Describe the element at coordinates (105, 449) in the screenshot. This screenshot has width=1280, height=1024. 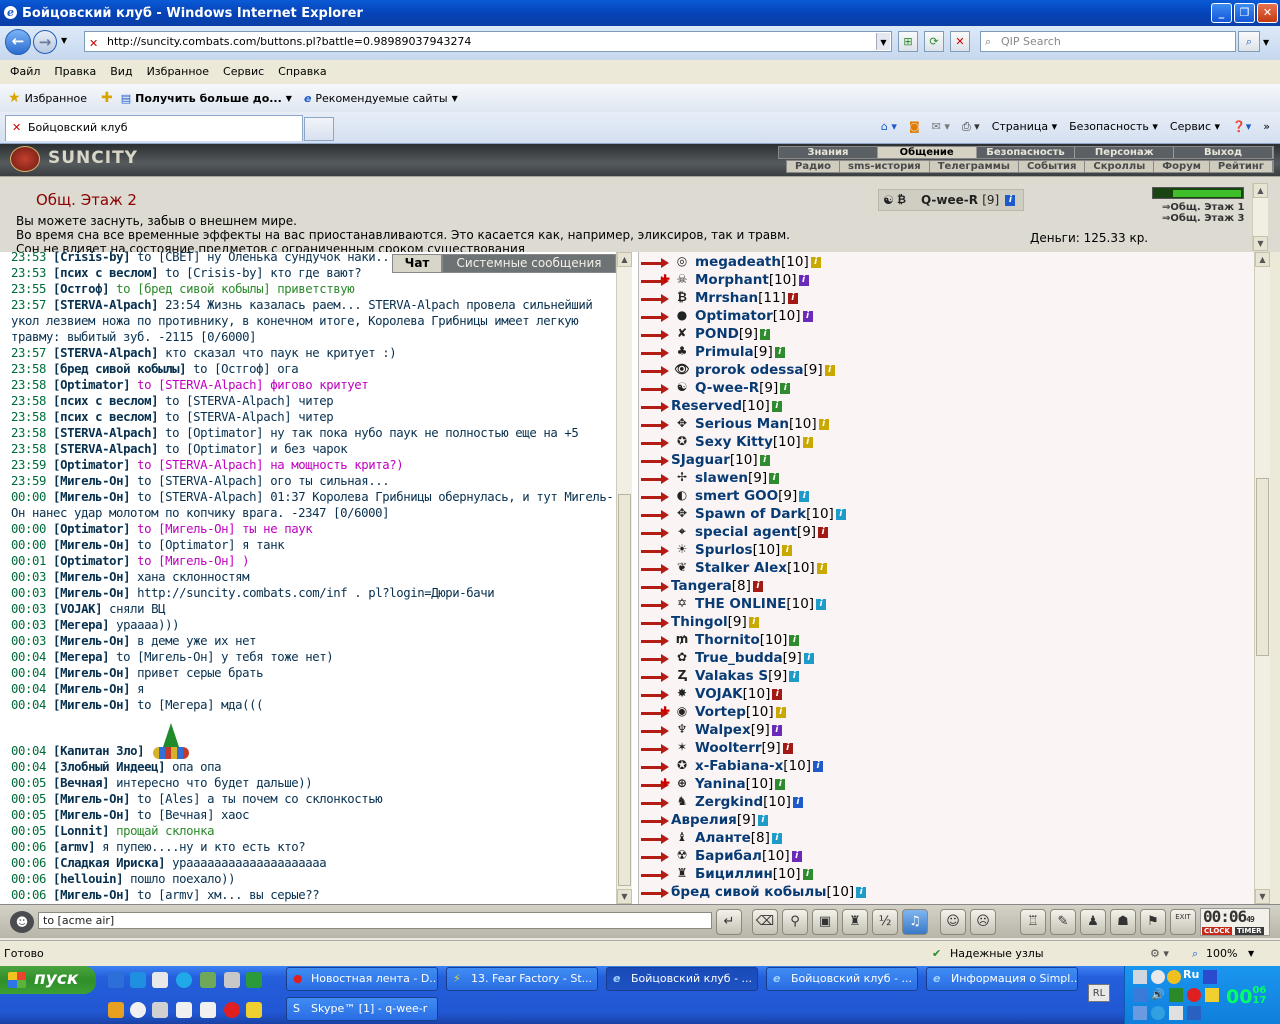
I see `message-nick: [STERVA-Alpach]` at that location.